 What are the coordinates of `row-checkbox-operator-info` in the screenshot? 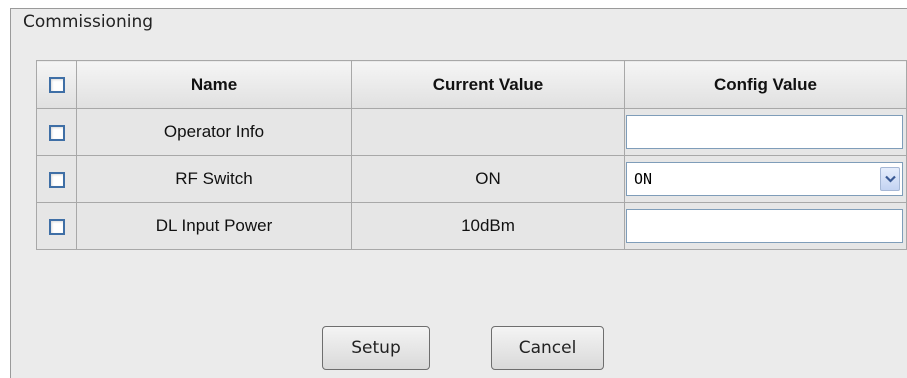 It's located at (56, 132).